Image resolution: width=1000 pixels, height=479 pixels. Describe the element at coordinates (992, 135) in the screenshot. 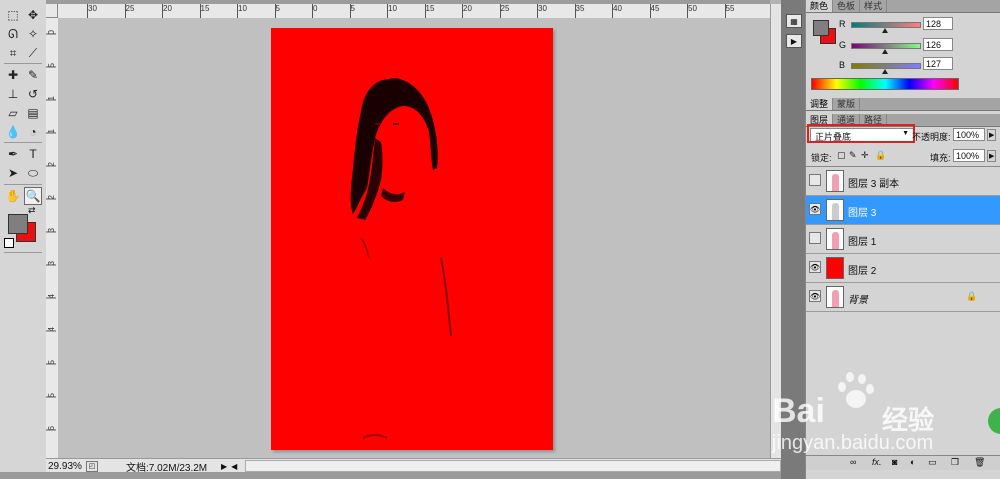

I see `opacity-arrow-icon: ▶` at that location.